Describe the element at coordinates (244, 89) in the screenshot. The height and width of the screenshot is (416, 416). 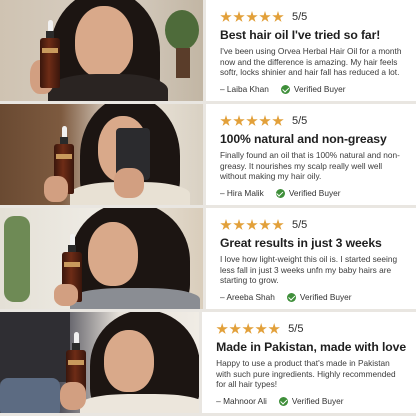
I see `reviewer-name: – Laiba Khan` at that location.